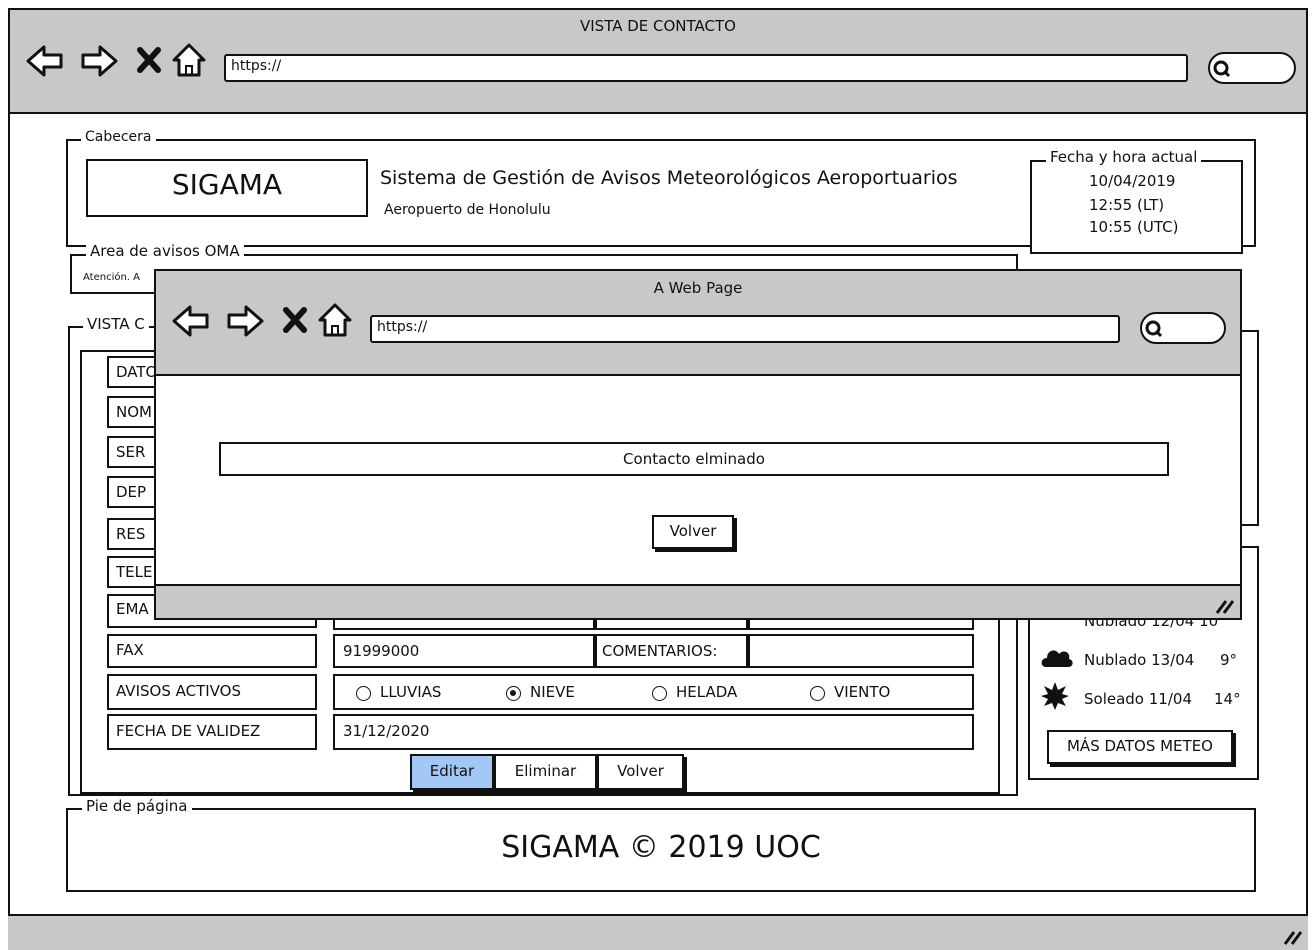  What do you see at coordinates (817, 693) in the screenshot?
I see `radio-viento` at bounding box center [817, 693].